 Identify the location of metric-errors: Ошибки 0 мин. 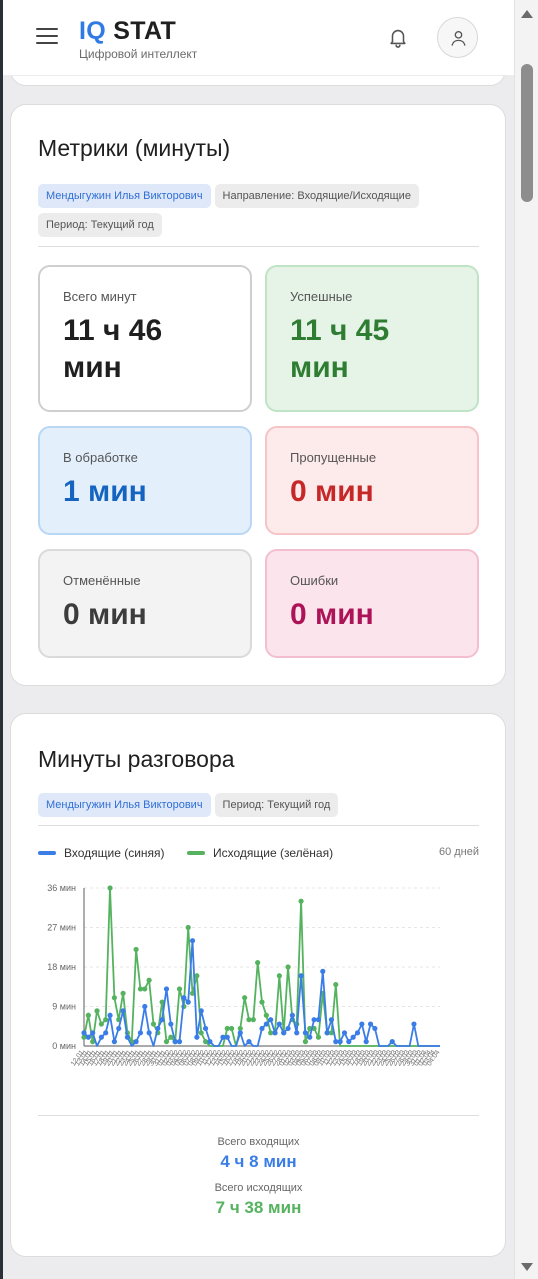
(372, 603).